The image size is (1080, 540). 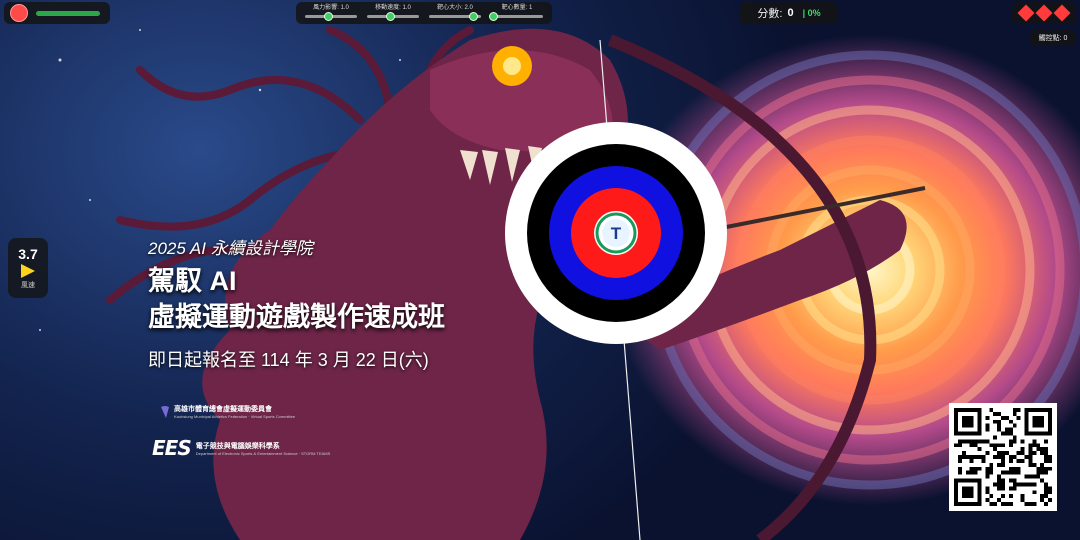 I want to click on player-status-panel, so click(x=57, y=13).